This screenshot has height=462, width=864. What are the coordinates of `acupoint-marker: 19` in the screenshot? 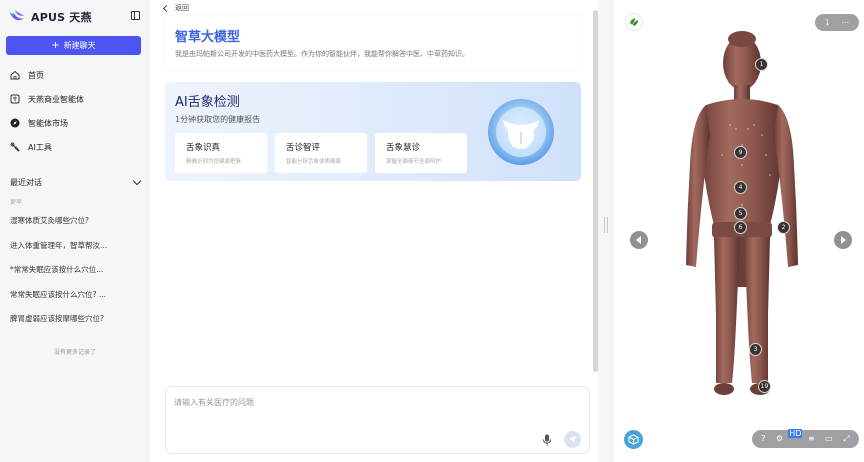 It's located at (764, 386).